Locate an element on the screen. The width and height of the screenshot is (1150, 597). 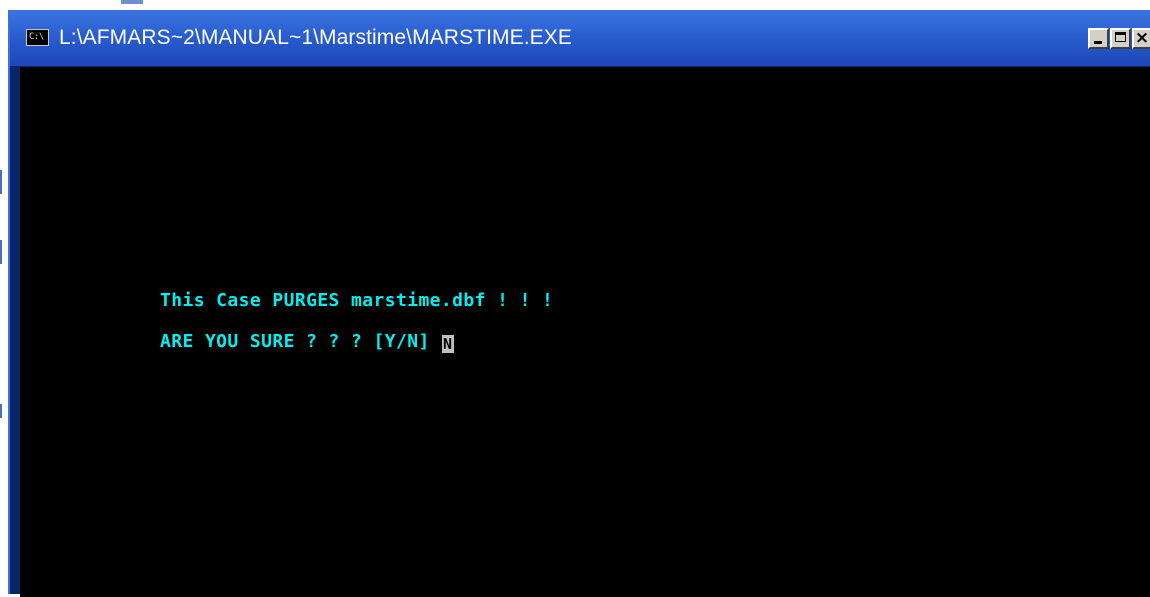
purge-warning-text: This Case PURGES marstime.dbf ! ! ! is located at coordinates (357, 300).